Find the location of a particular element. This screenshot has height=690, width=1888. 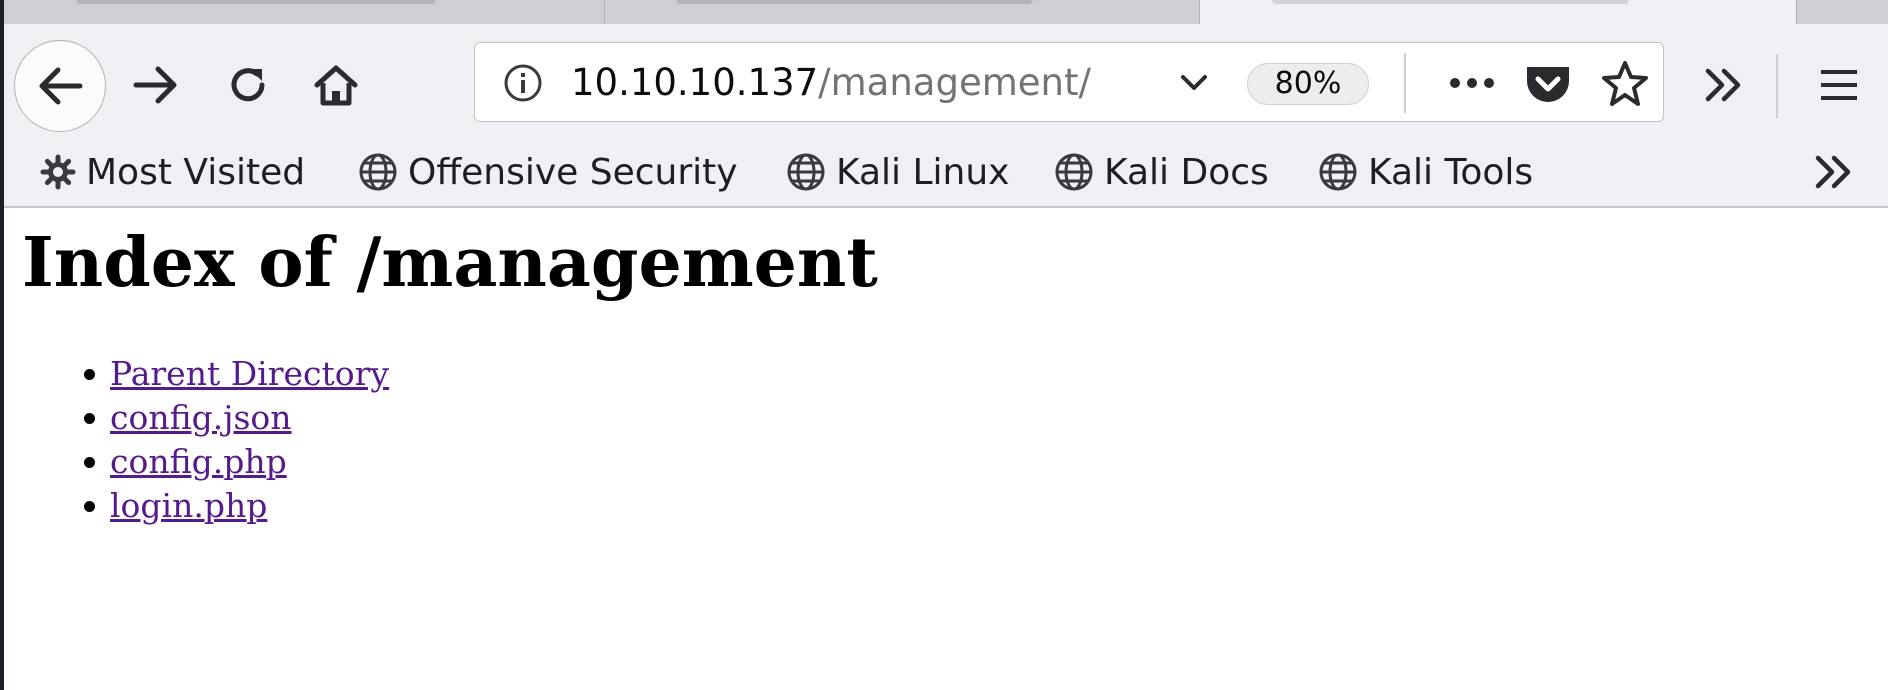

url-host: 10.10.10.137 is located at coordinates (695, 82).